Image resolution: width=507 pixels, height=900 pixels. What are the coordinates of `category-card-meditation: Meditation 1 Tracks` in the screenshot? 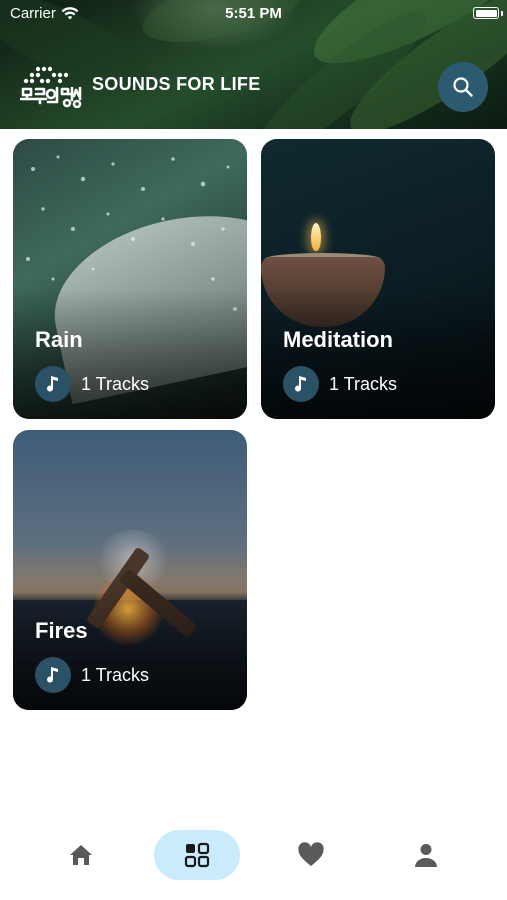 It's located at (378, 279).